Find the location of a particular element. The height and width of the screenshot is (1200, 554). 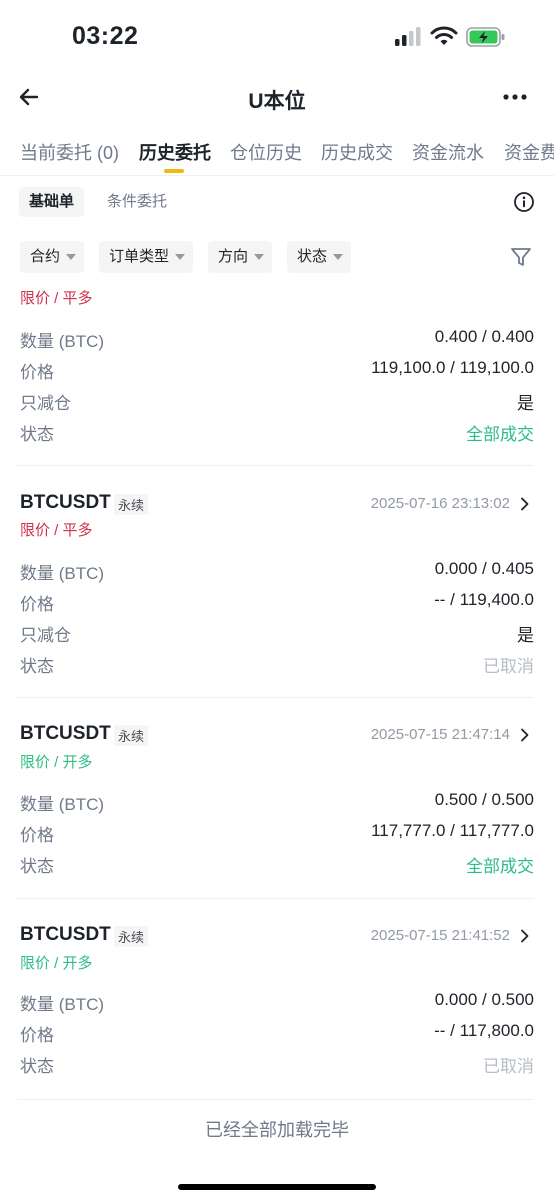

price-value: 119,100.0 / 119,100.0 is located at coordinates (452, 367).